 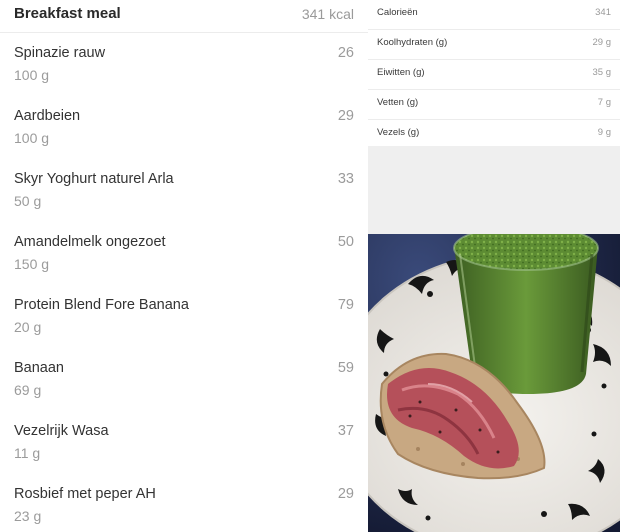 What do you see at coordinates (28, 390) in the screenshot?
I see `food-item-amount: 69 g` at bounding box center [28, 390].